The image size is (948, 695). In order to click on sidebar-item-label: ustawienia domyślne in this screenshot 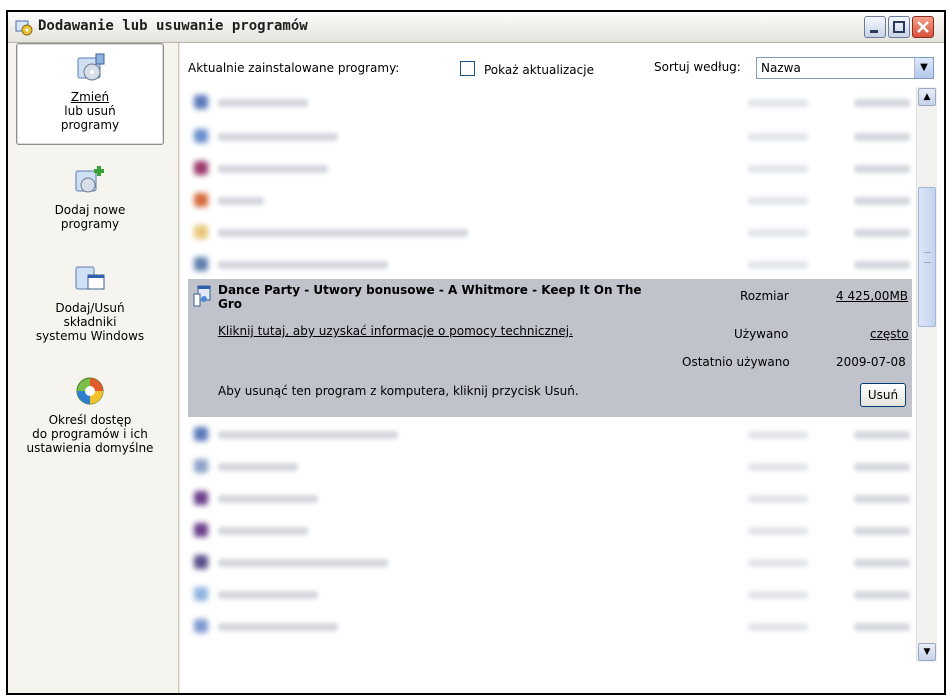, I will do `click(90, 448)`.